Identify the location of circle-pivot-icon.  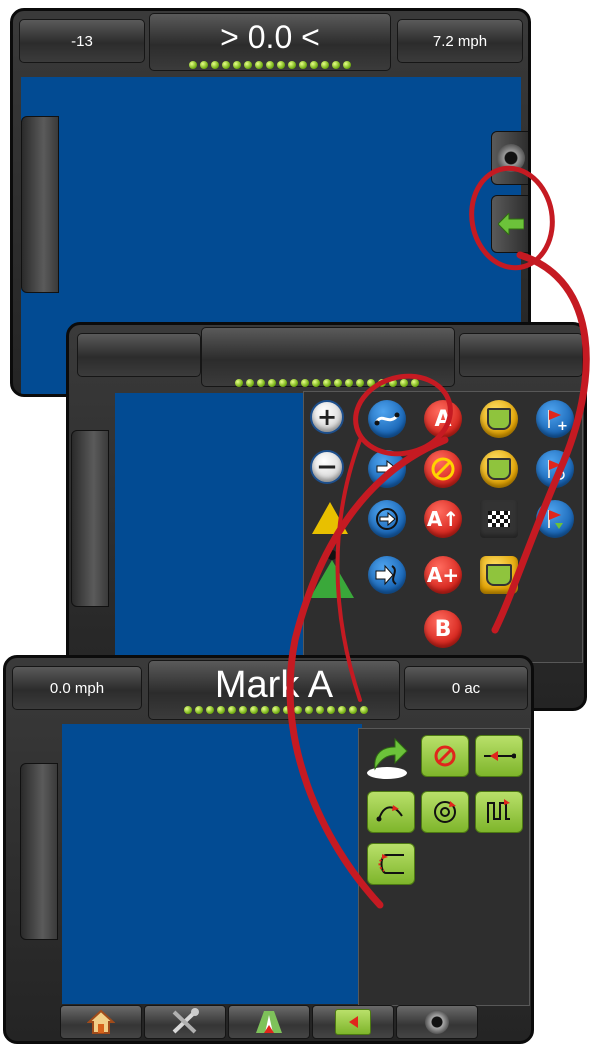
(445, 812).